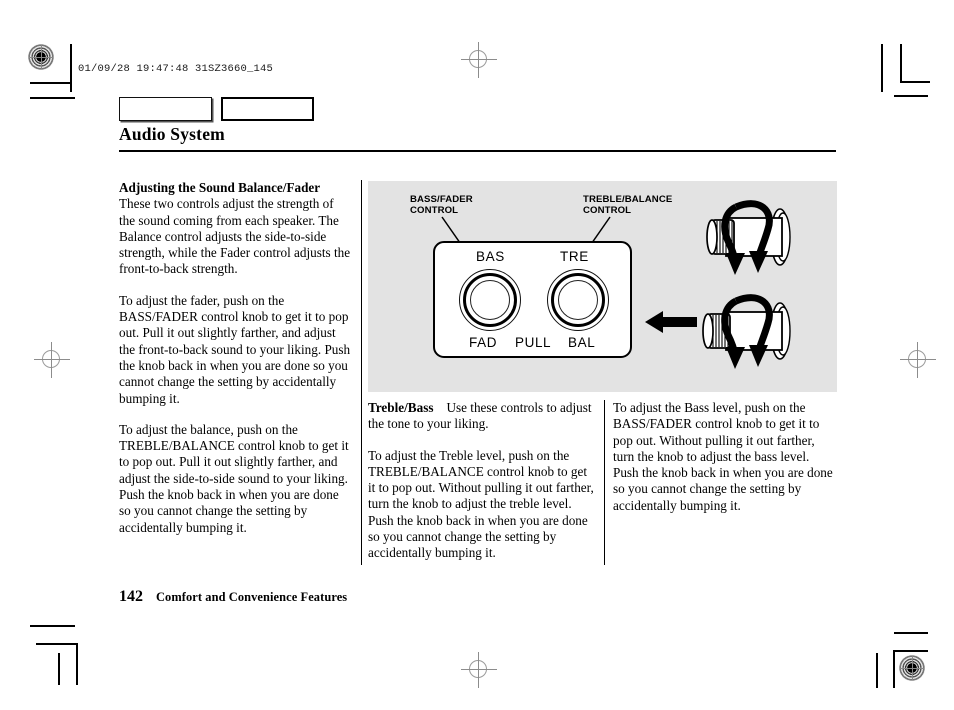 The width and height of the screenshot is (954, 710). What do you see at coordinates (172, 134) in the screenshot?
I see `page-title: Audio System` at bounding box center [172, 134].